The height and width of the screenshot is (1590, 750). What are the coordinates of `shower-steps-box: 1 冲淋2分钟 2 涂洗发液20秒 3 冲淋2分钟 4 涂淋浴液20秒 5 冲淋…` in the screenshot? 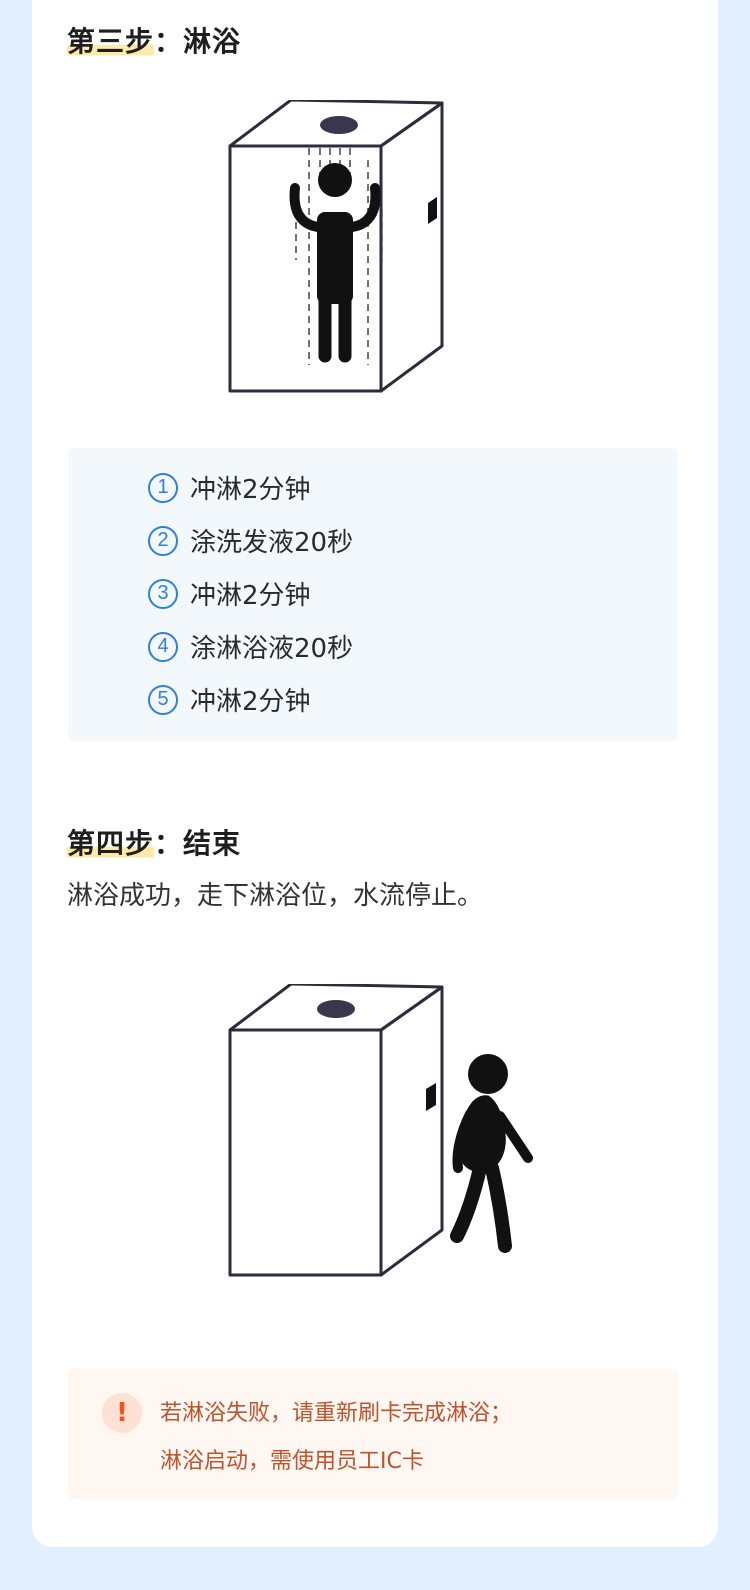 It's located at (373, 594).